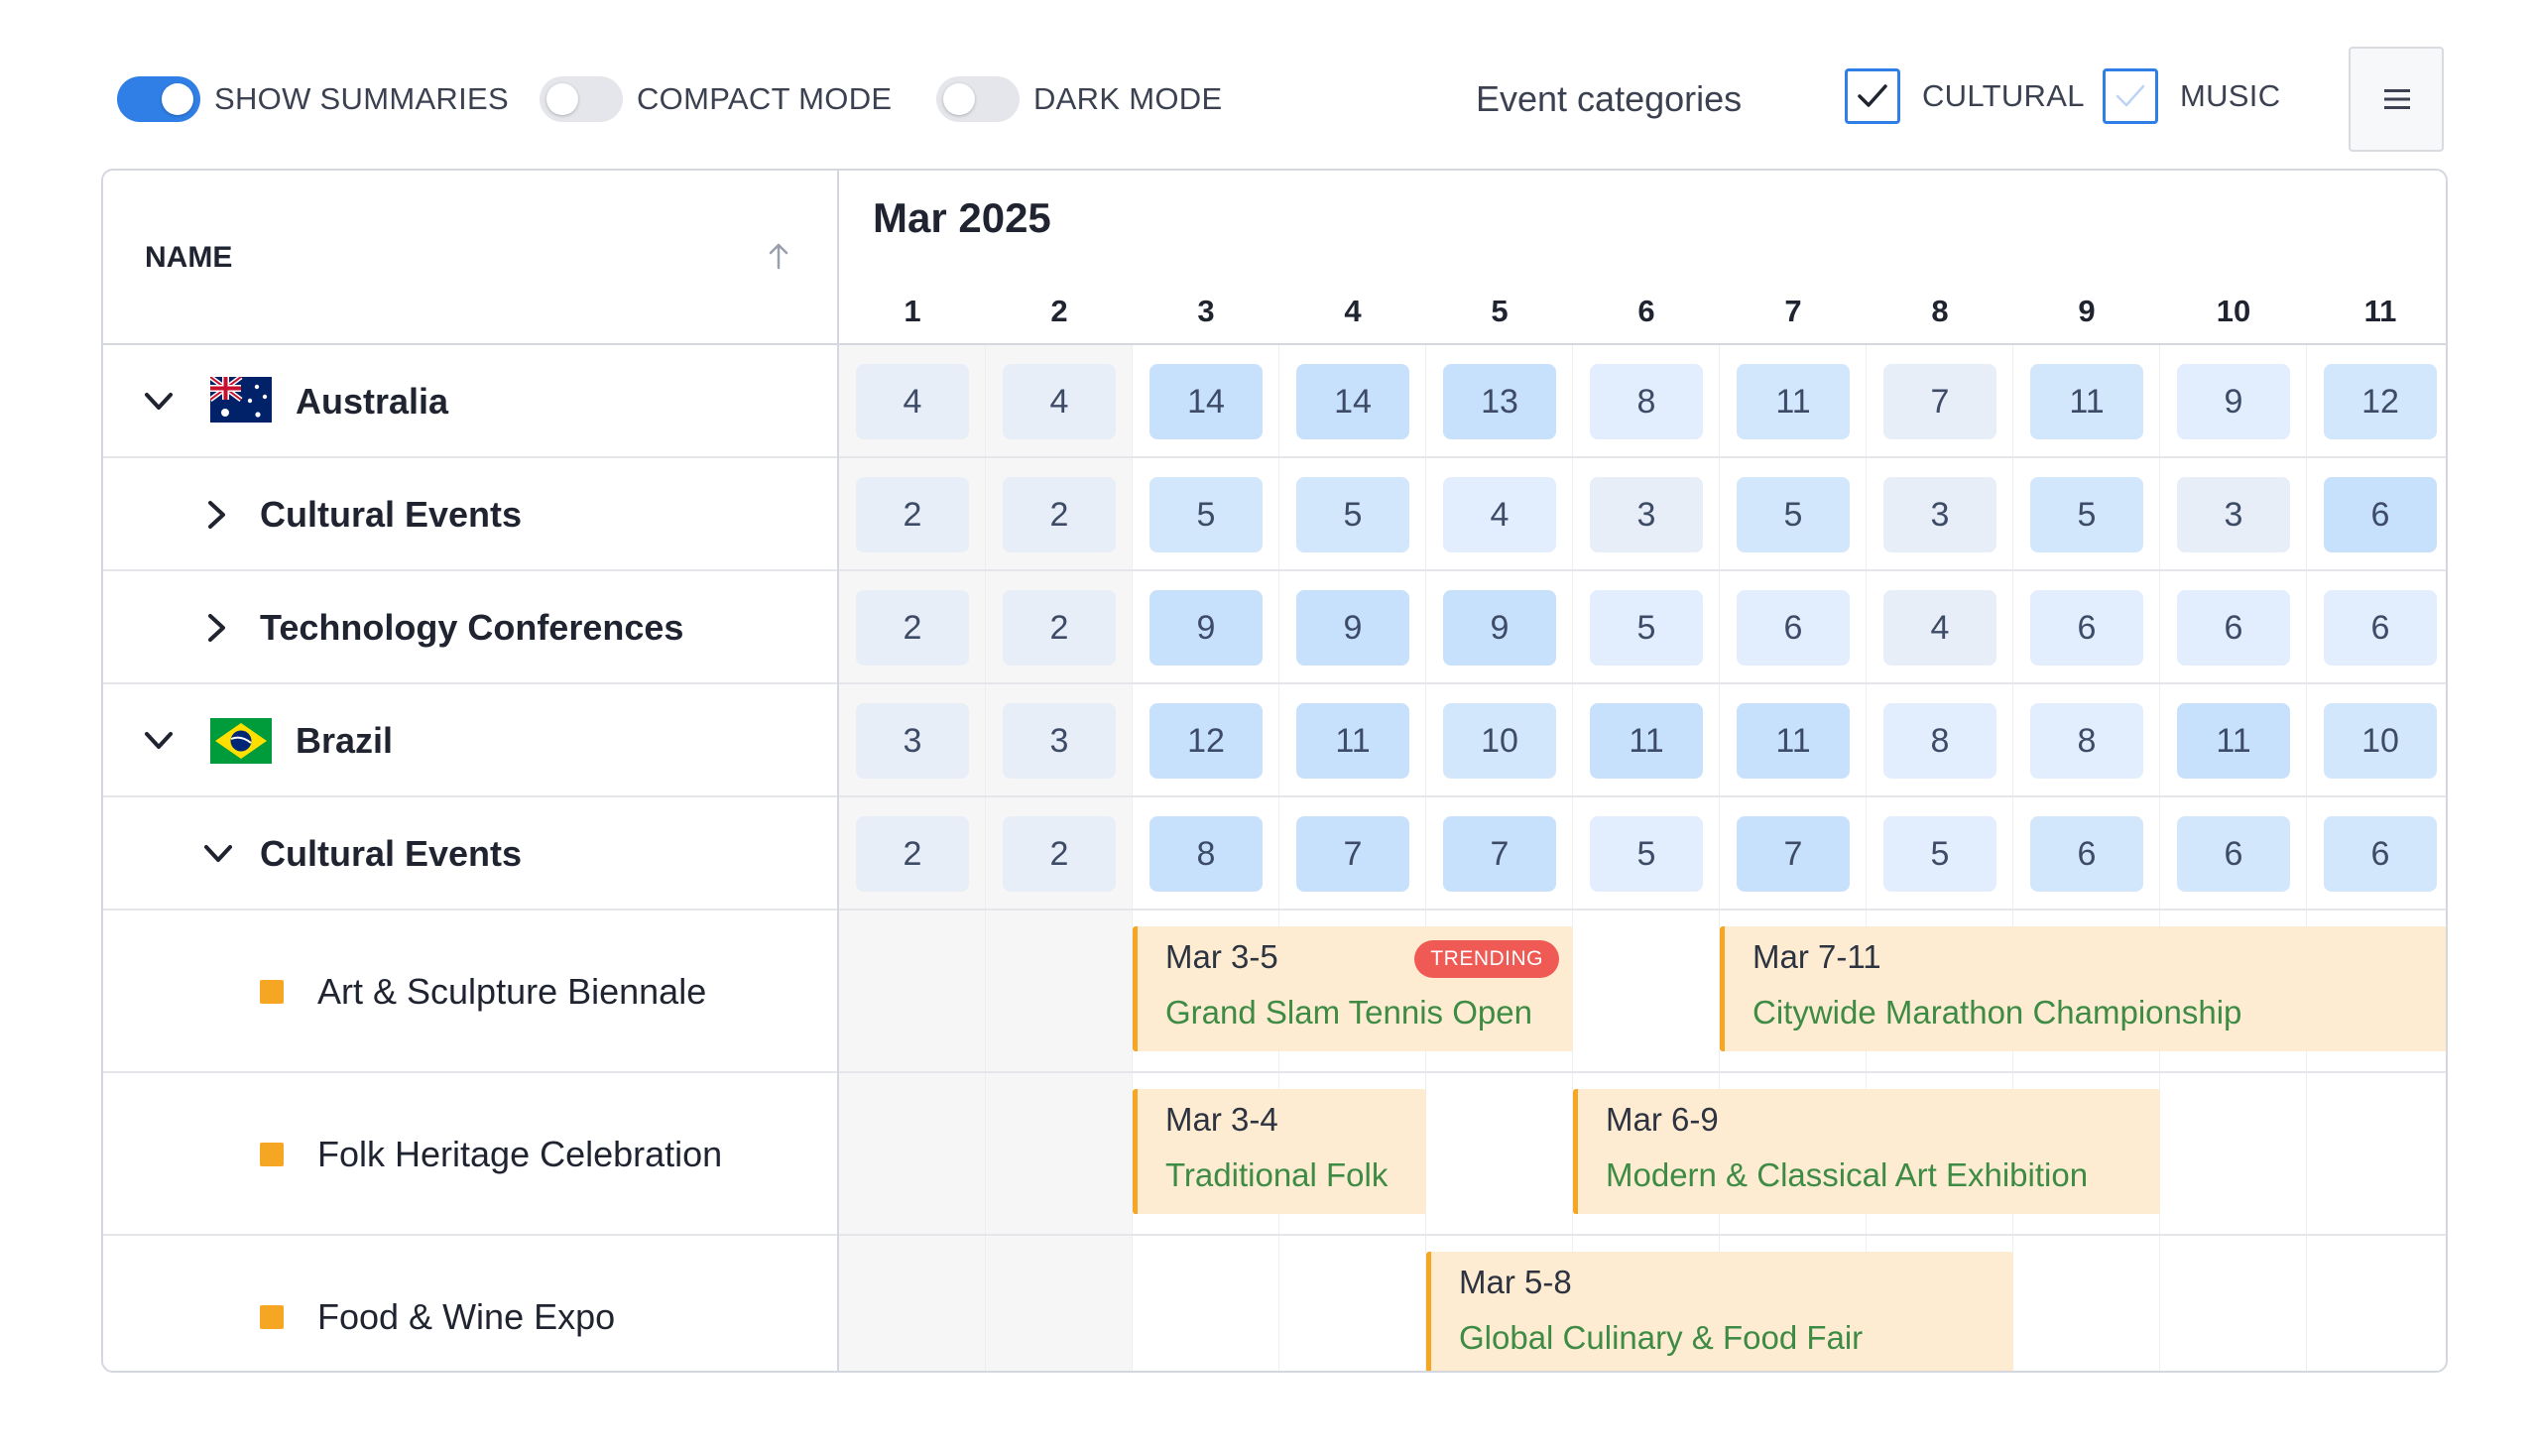 This screenshot has width=2539, height=1456. Describe the element at coordinates (716, 99) in the screenshot. I see `compact-mode-toggle: COMPACT MODE` at that location.